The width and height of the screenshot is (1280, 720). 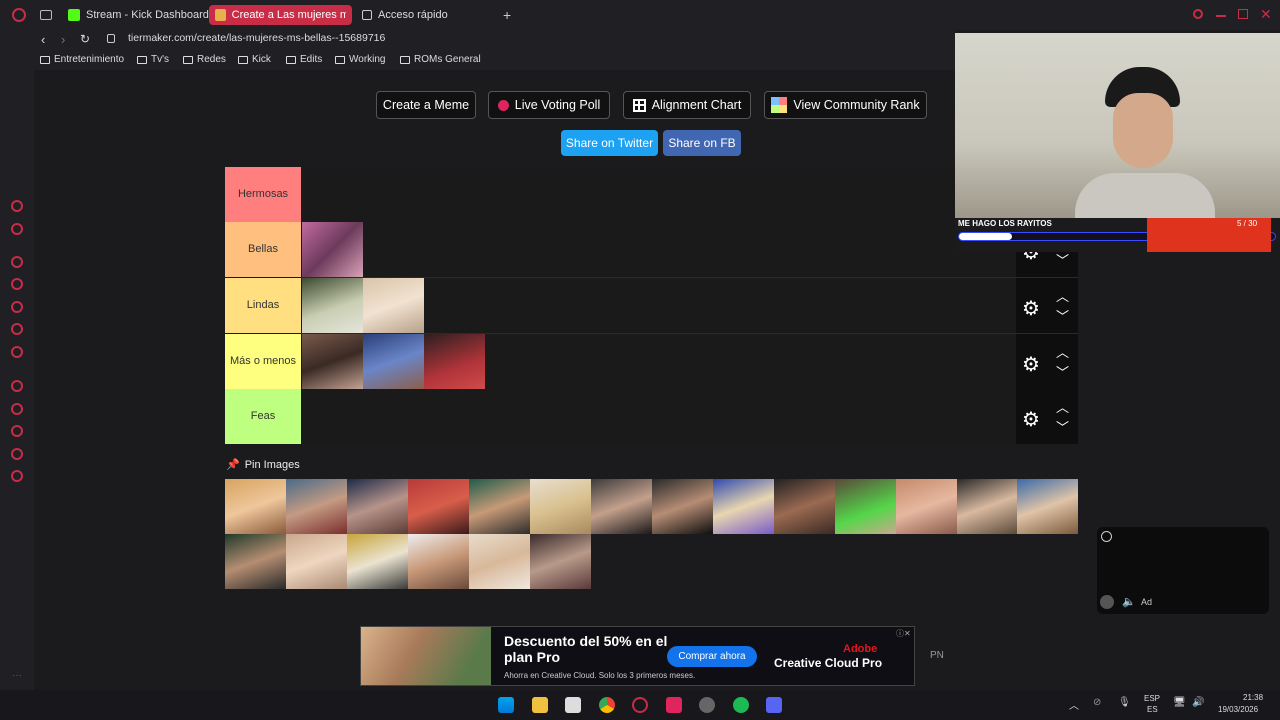 I want to click on capcut-icon, so click(x=573, y=705).